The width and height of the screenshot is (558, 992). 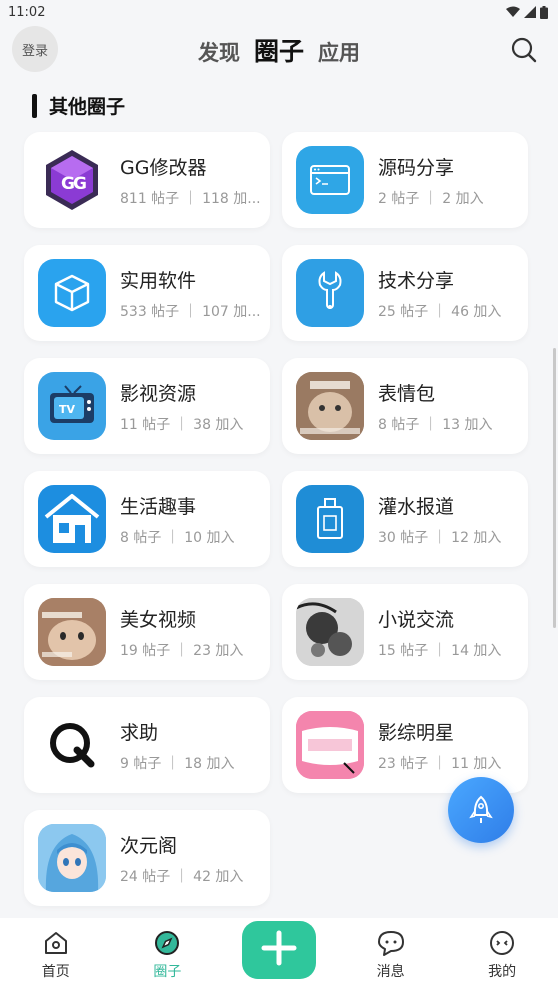 I want to click on circle-name: 技术分享, so click(x=416, y=280).